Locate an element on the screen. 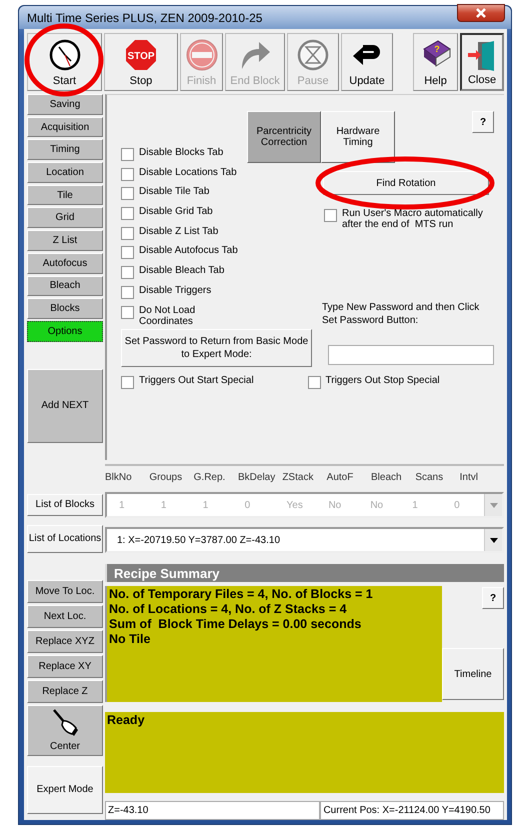 This screenshot has width=524, height=827. side-tab: Saving is located at coordinates (65, 104).